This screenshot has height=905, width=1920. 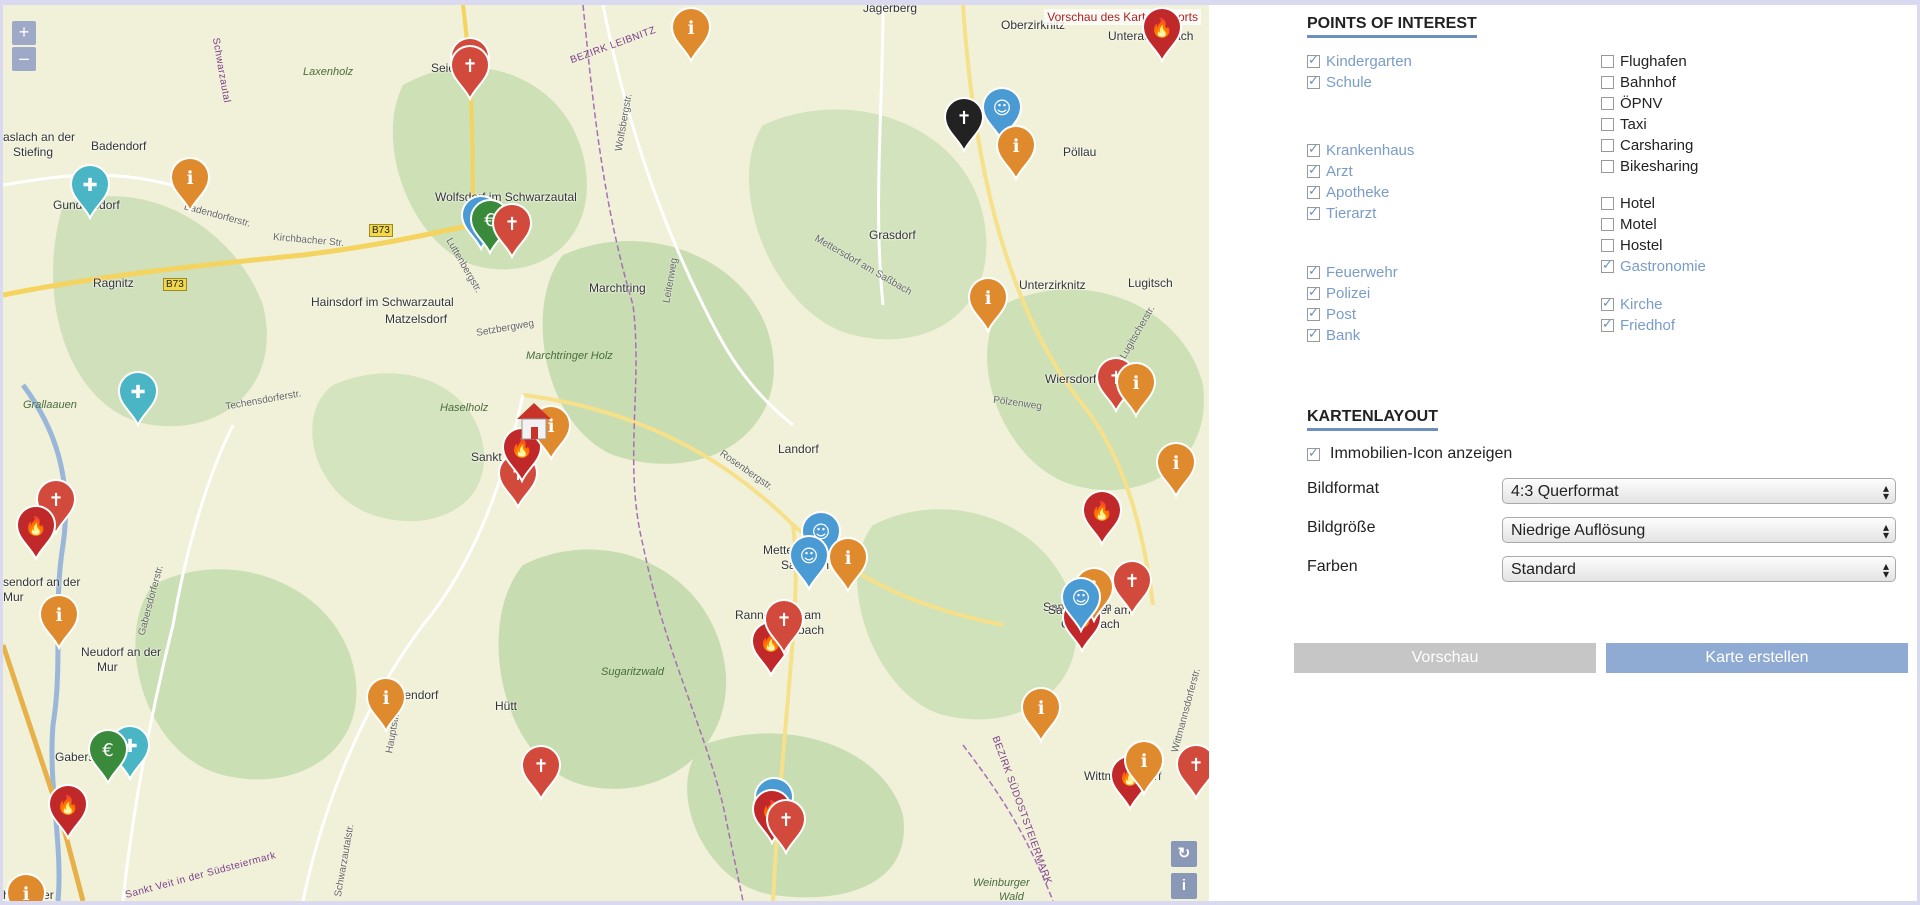 What do you see at coordinates (1339, 82) in the screenshot?
I see `poi-checkbox-left: Schule` at bounding box center [1339, 82].